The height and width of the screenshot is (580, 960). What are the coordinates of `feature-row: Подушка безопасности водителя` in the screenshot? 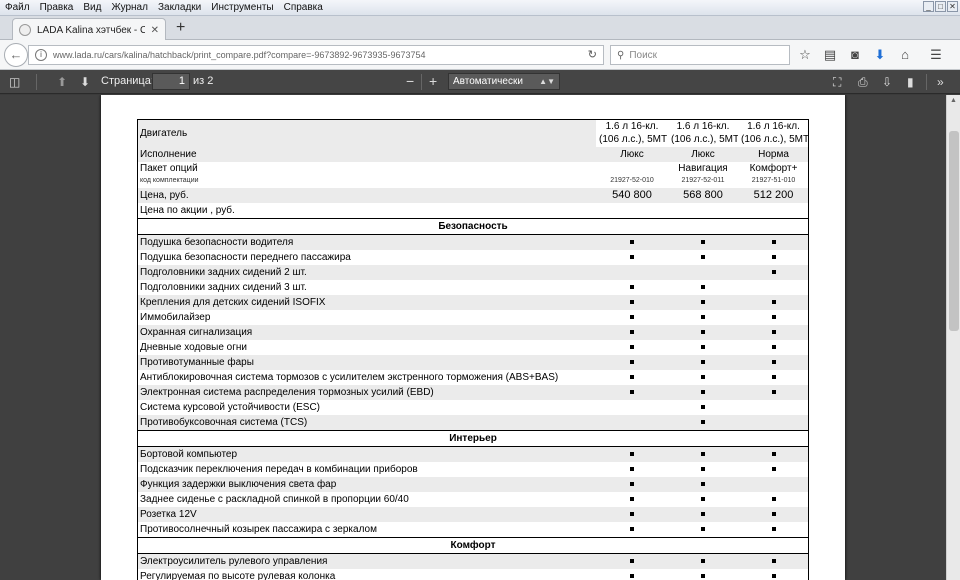 It's located at (473, 242).